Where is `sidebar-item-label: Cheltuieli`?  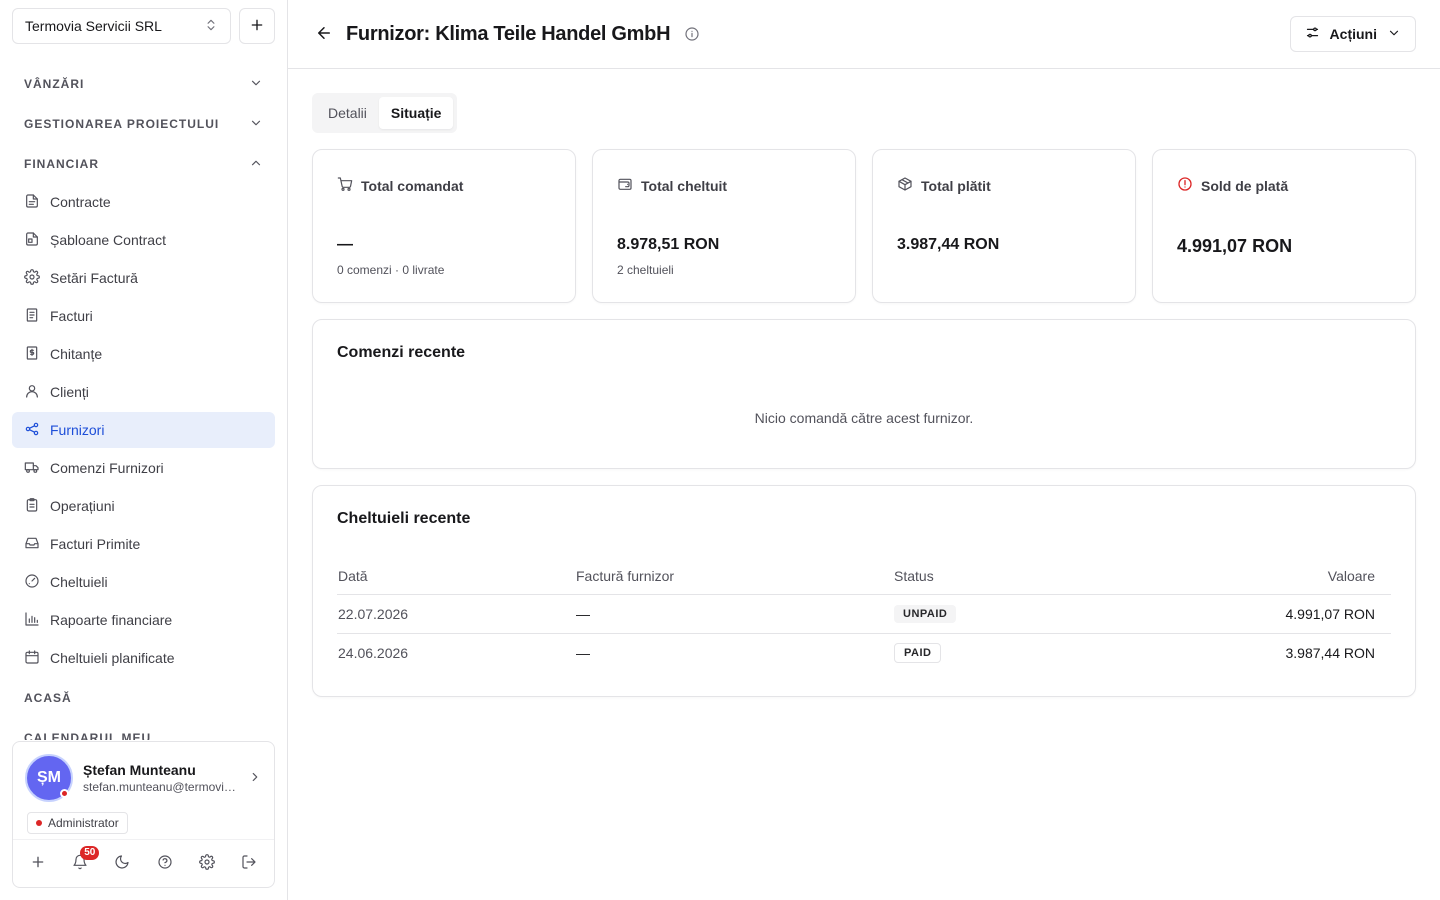 sidebar-item-label: Cheltuieli is located at coordinates (79, 582).